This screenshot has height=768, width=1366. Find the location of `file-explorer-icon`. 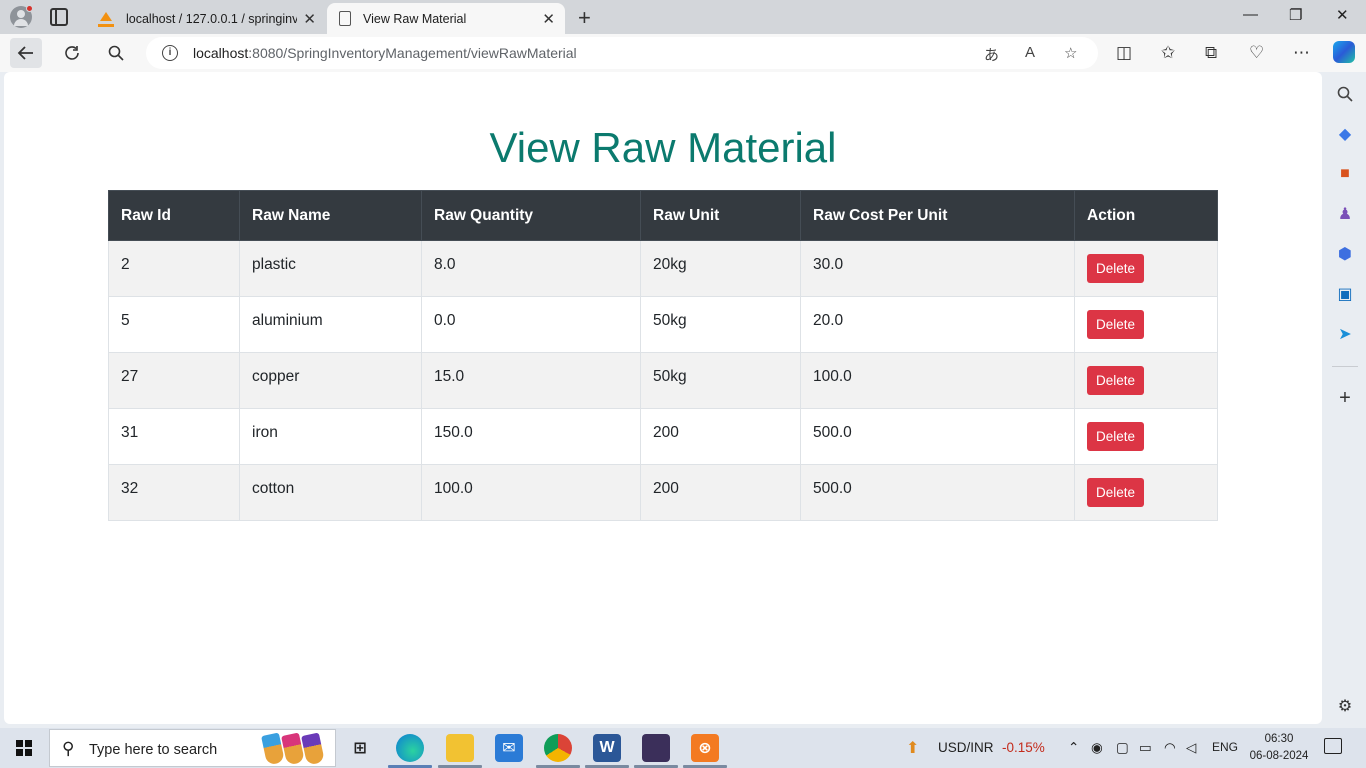

file-explorer-icon is located at coordinates (460, 748).